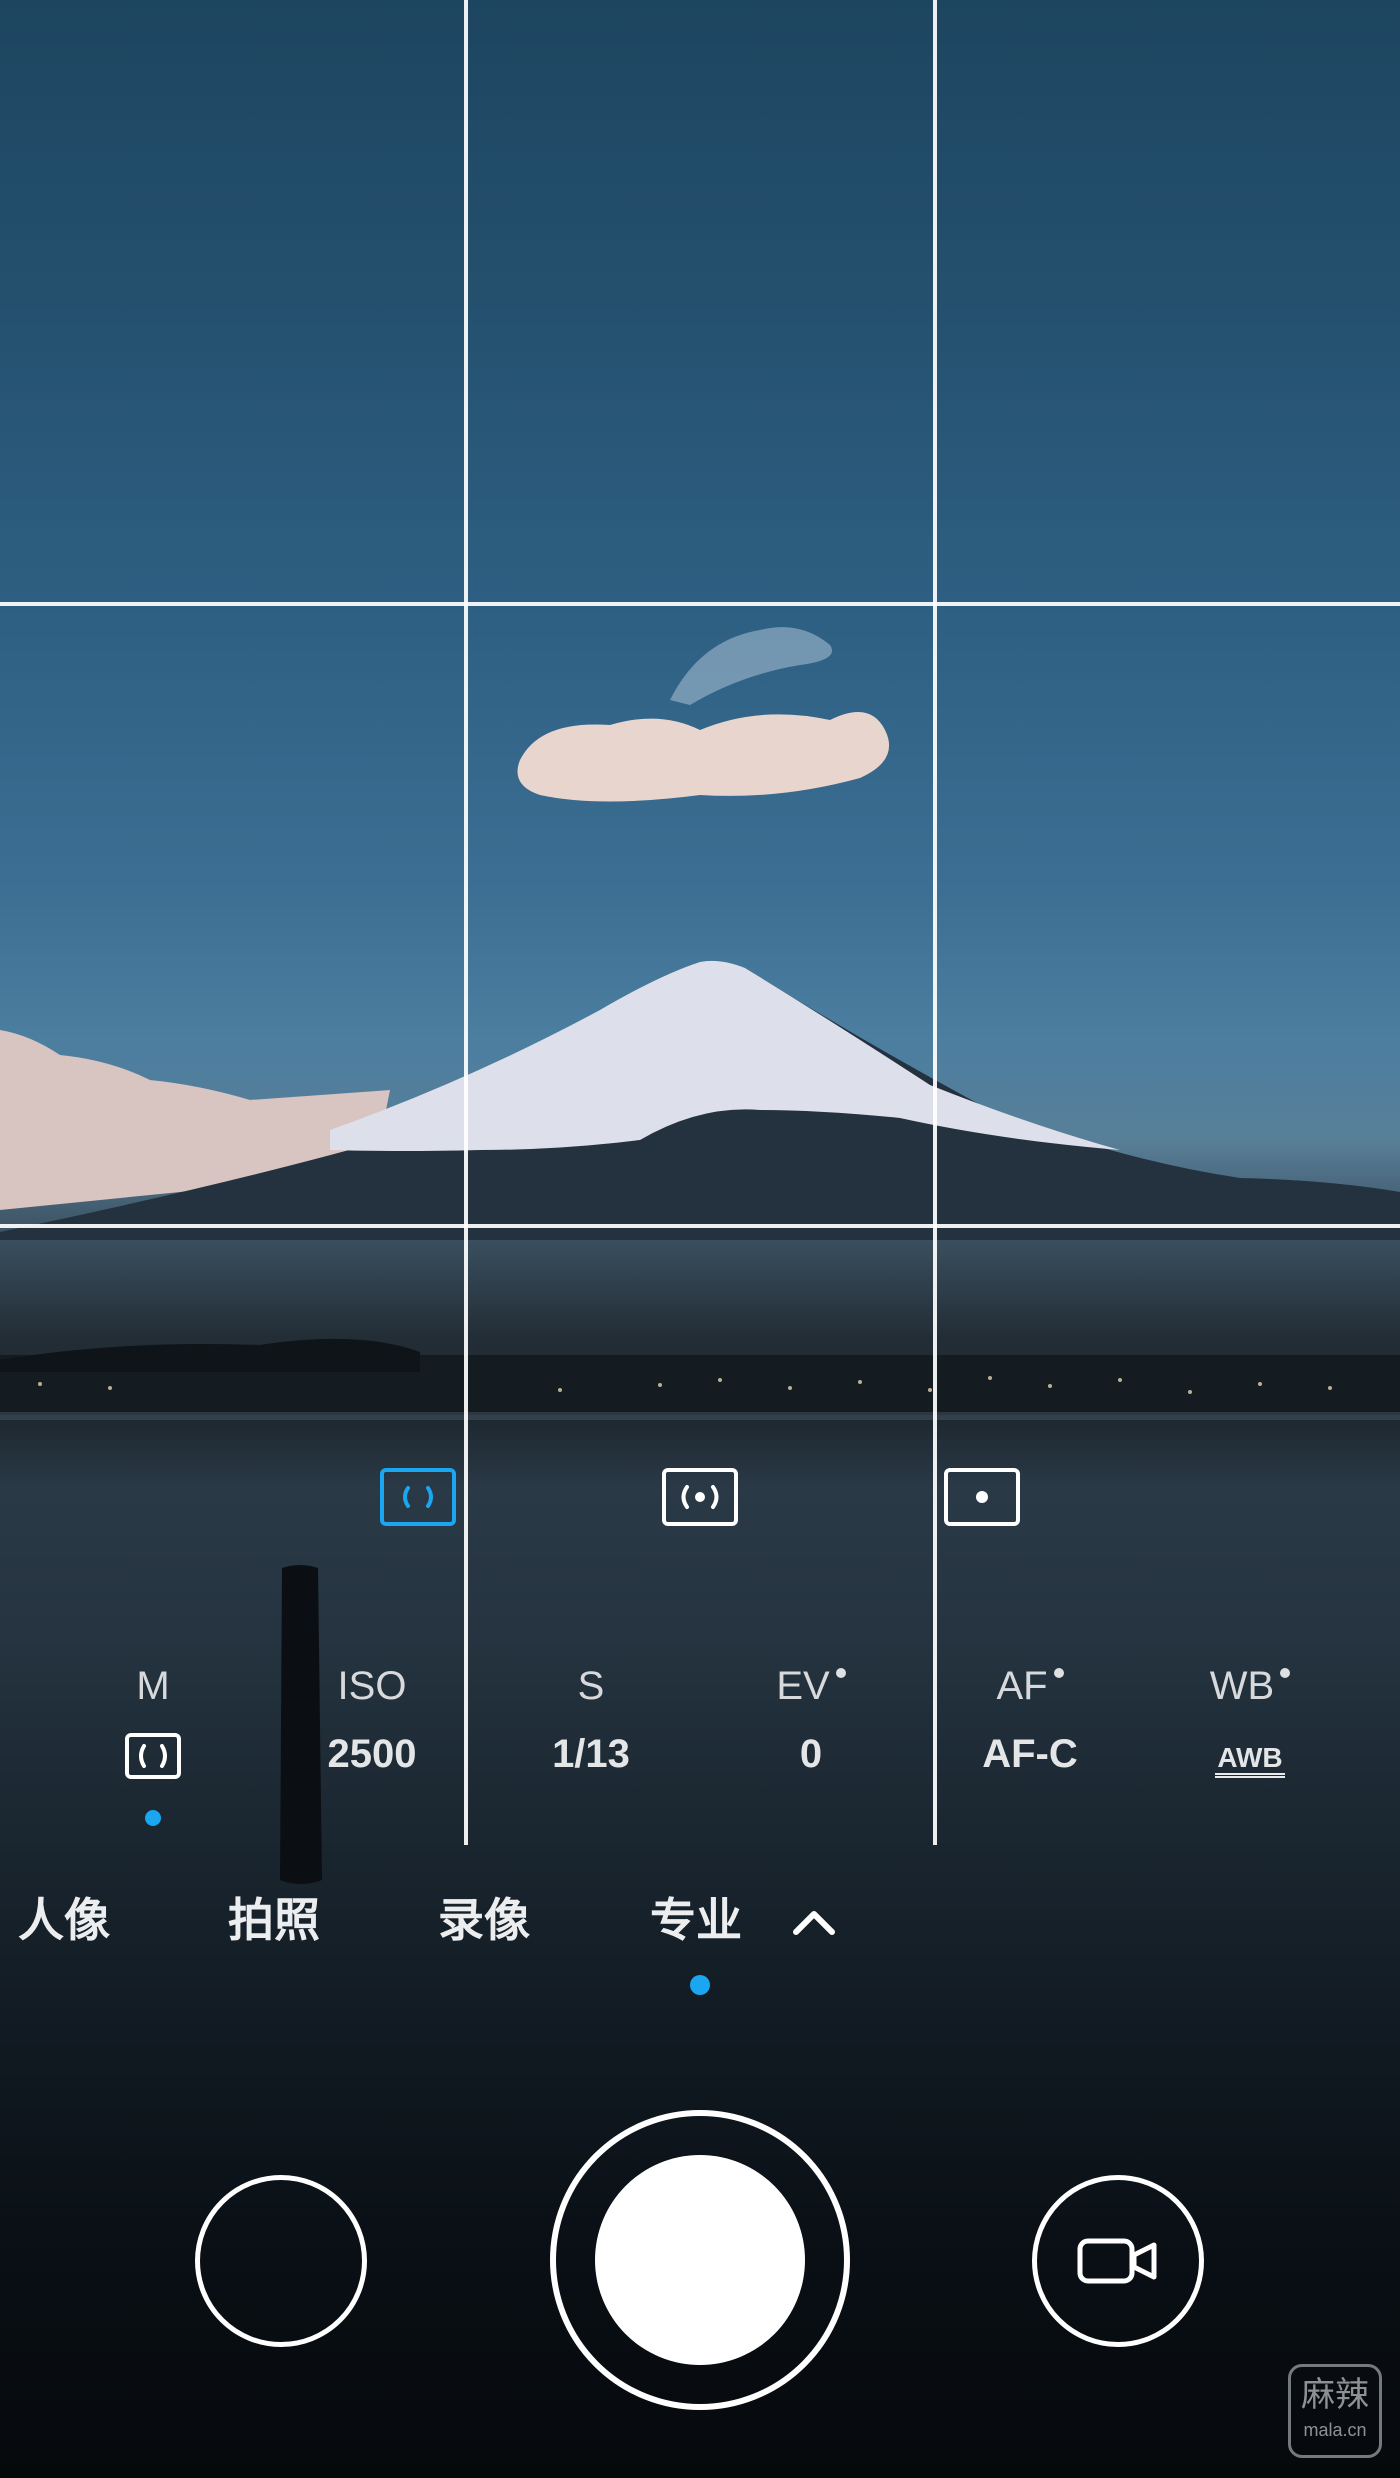 The width and height of the screenshot is (1400, 2478). Describe the element at coordinates (372, 1686) in the screenshot. I see `param-label: ISO` at that location.